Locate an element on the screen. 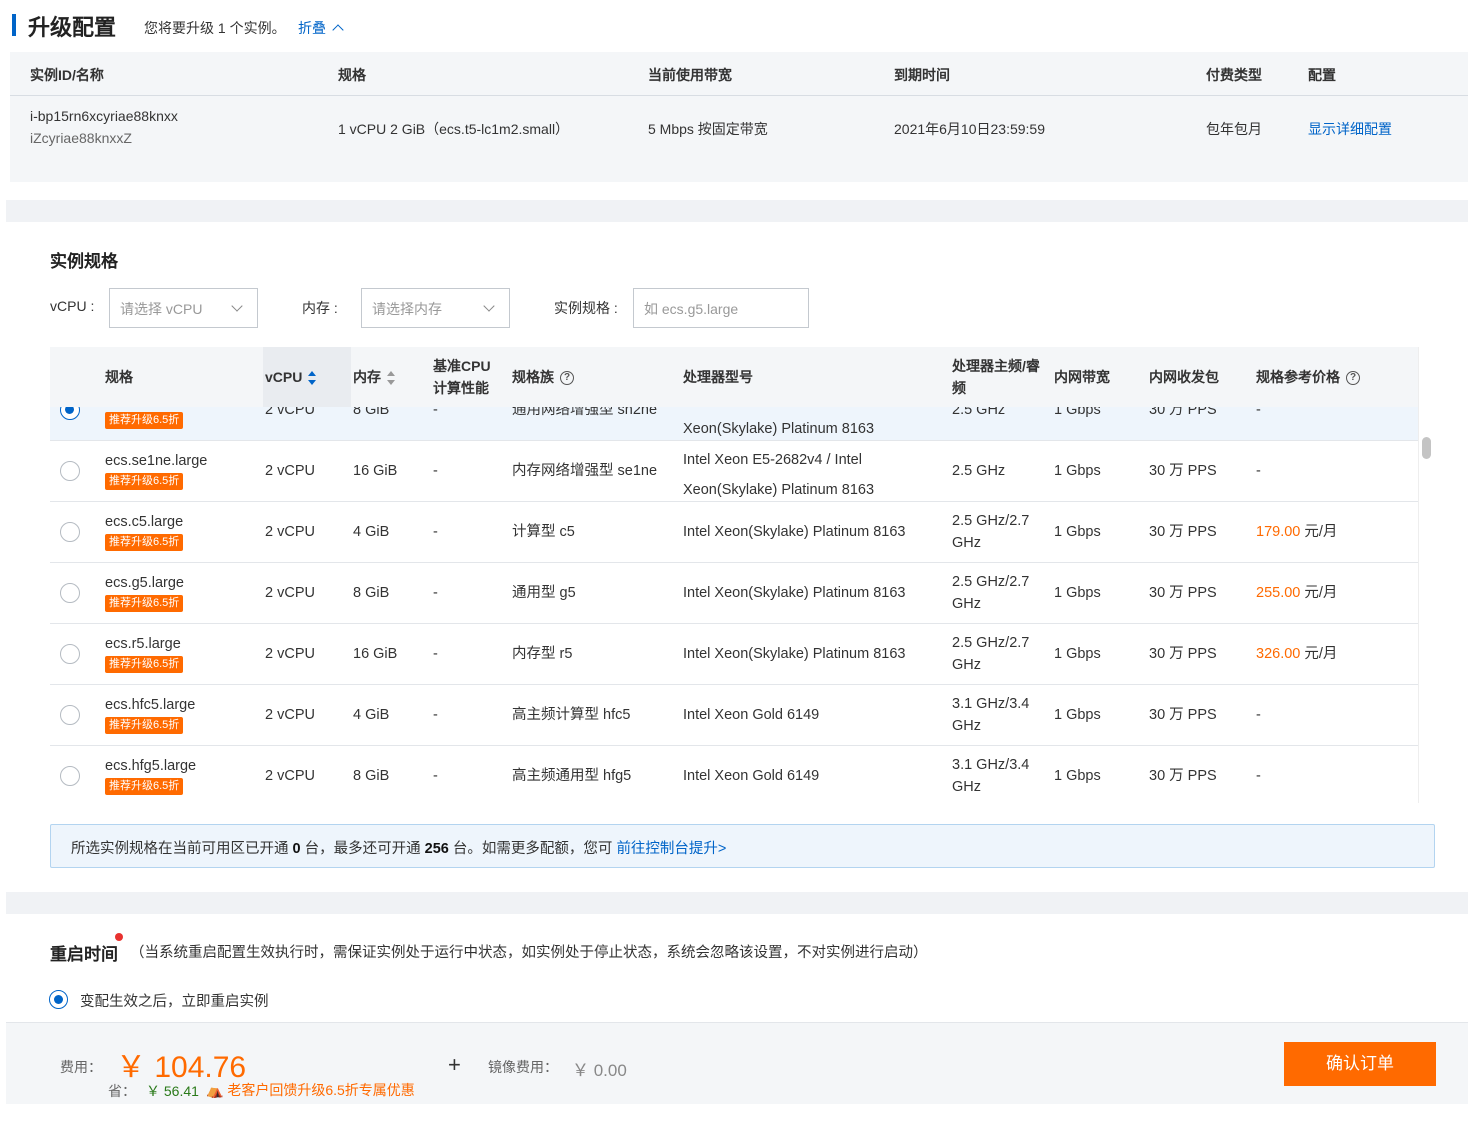 The width and height of the screenshot is (1468, 1124). spec-name: ecs.se1ne.large is located at coordinates (156, 461).